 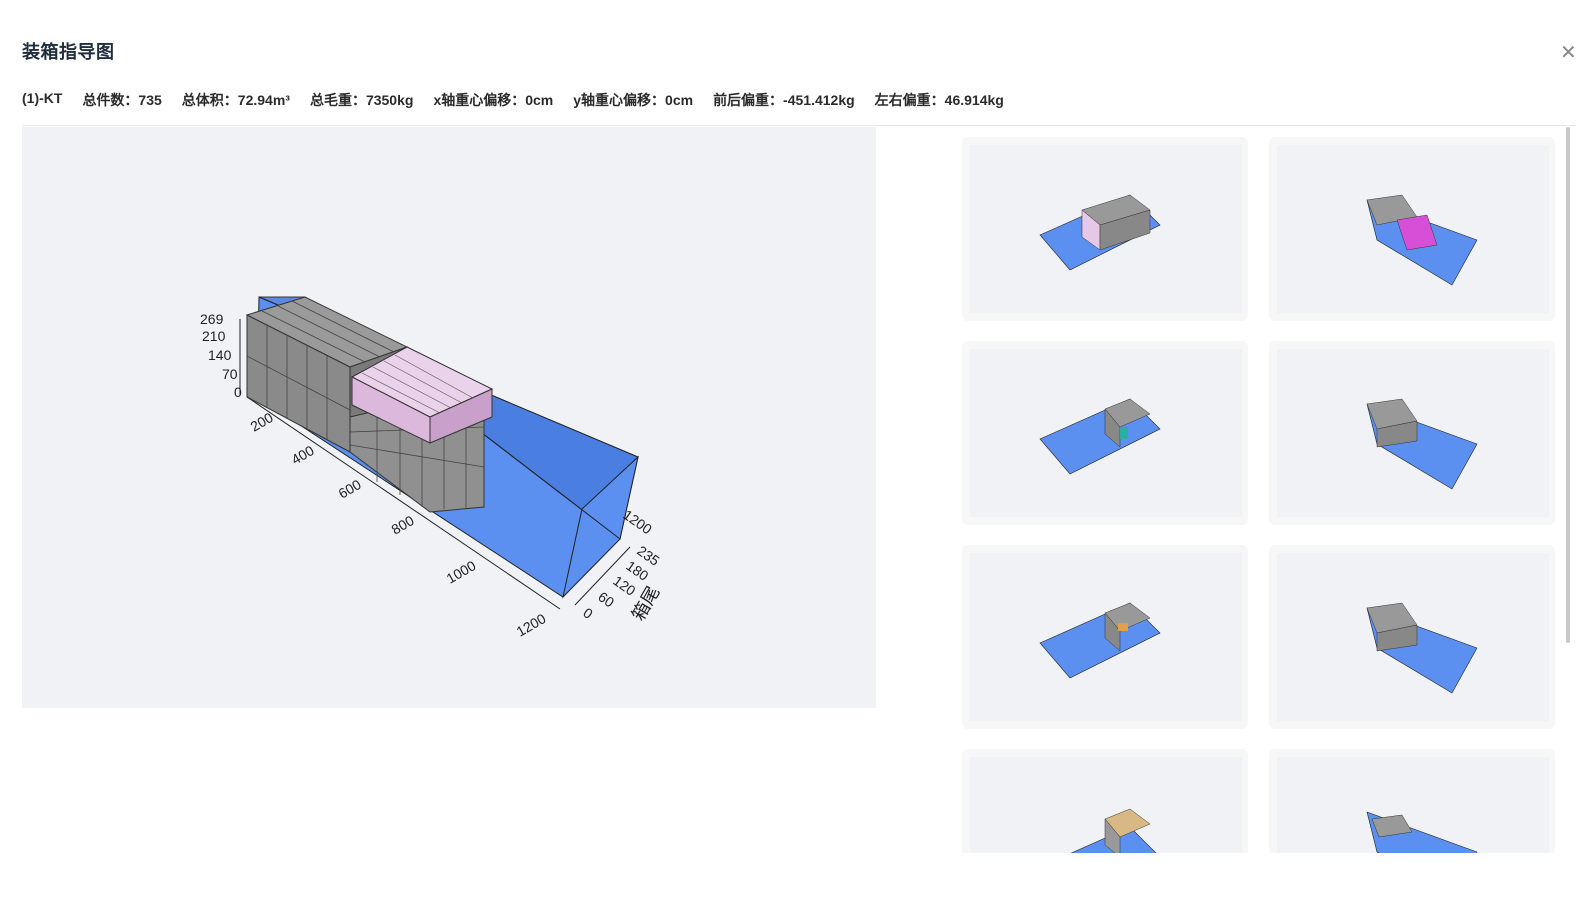 I want to click on dialog-title: 装箱指导图, so click(x=68, y=52).